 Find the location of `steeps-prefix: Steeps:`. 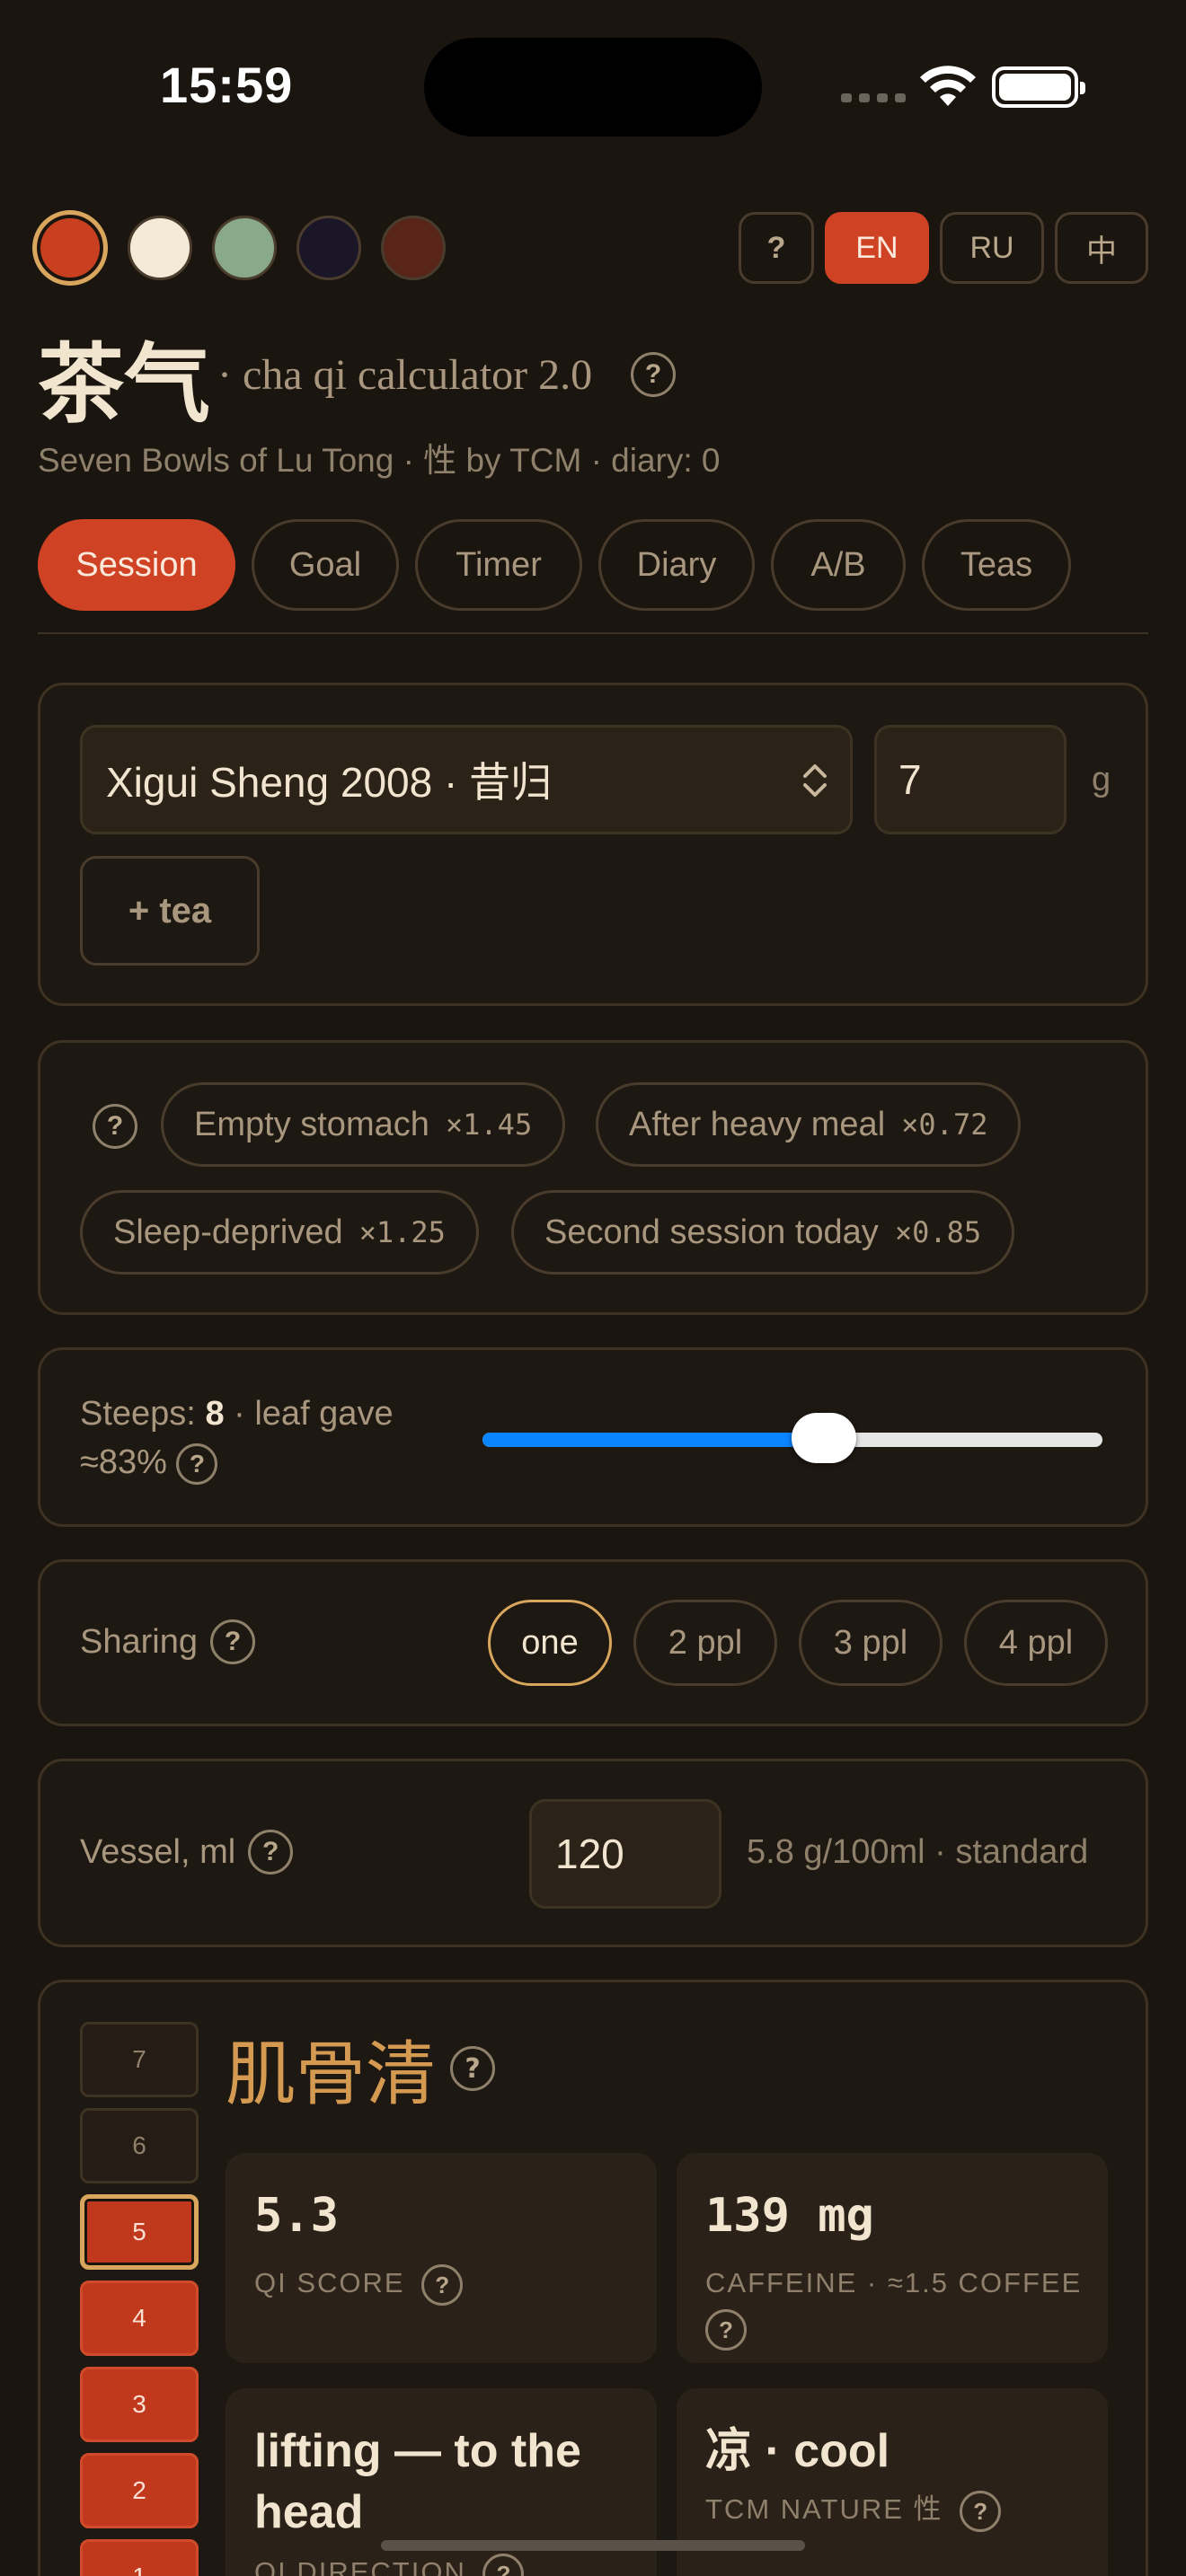

steeps-prefix: Steeps: is located at coordinates (138, 1414).